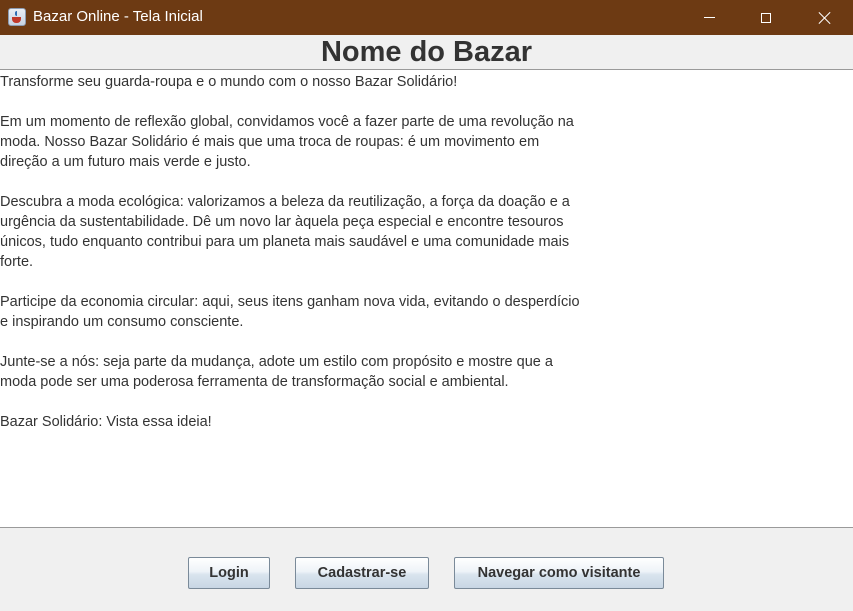  I want to click on title-bar: Bazar Online - Tela Inicial, so click(426, 17).